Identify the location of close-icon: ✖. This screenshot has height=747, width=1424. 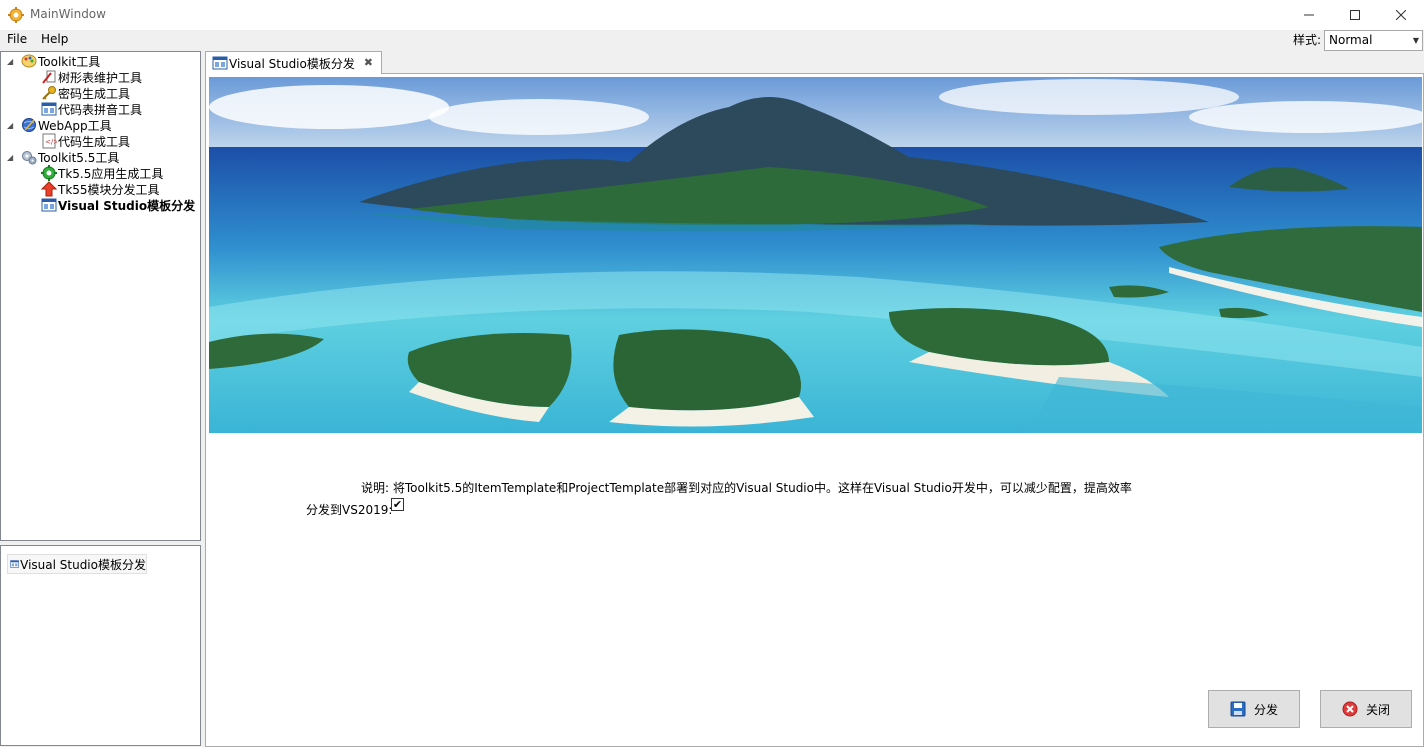
(368, 62).